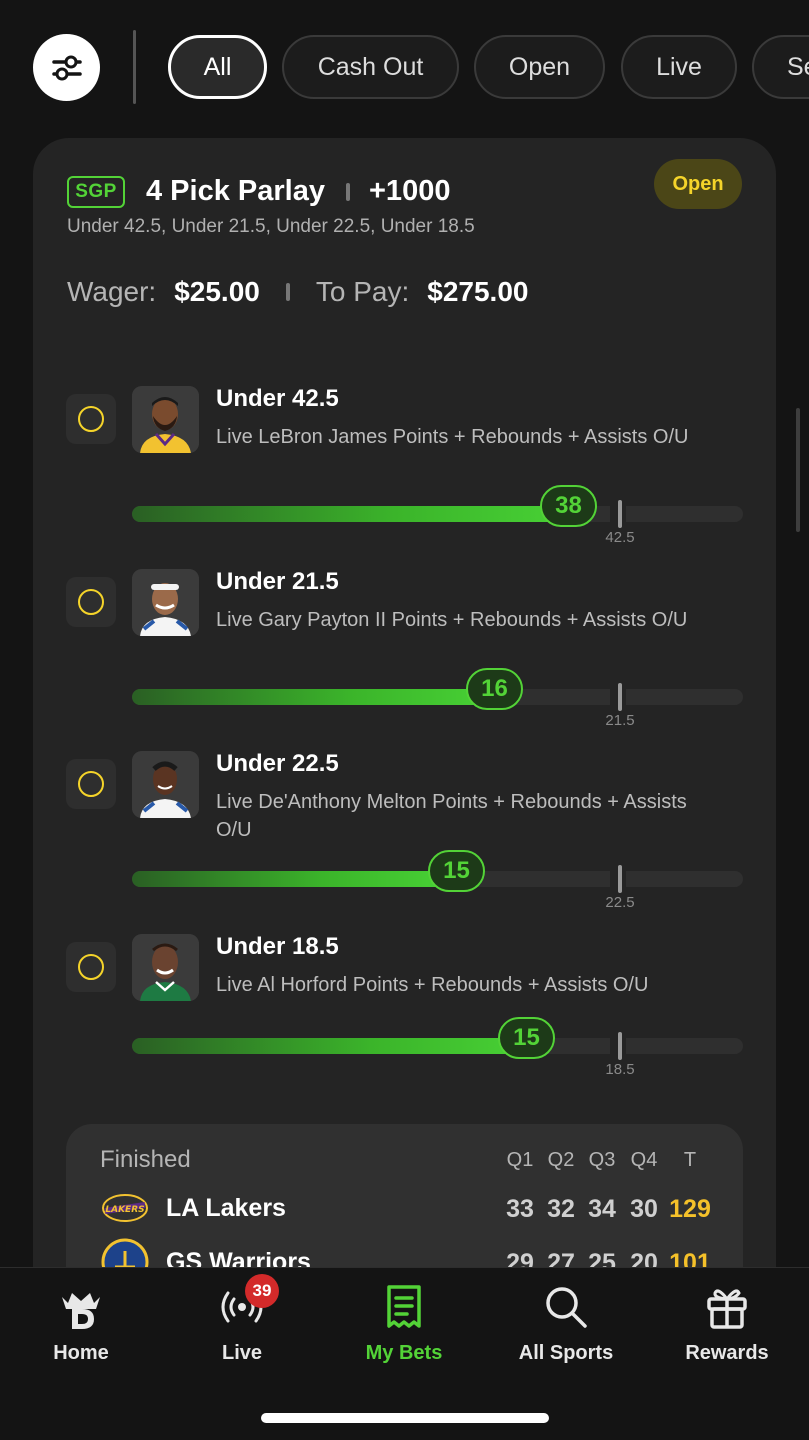 This screenshot has width=809, height=1440. What do you see at coordinates (145, 1159) in the screenshot?
I see `game-status: Finished` at bounding box center [145, 1159].